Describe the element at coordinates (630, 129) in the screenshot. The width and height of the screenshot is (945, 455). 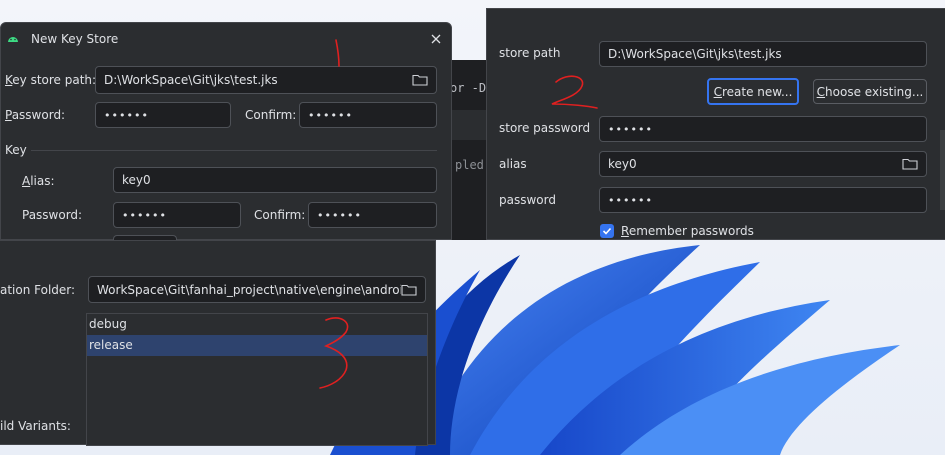
I see `keystore-password-value: ••••••` at that location.